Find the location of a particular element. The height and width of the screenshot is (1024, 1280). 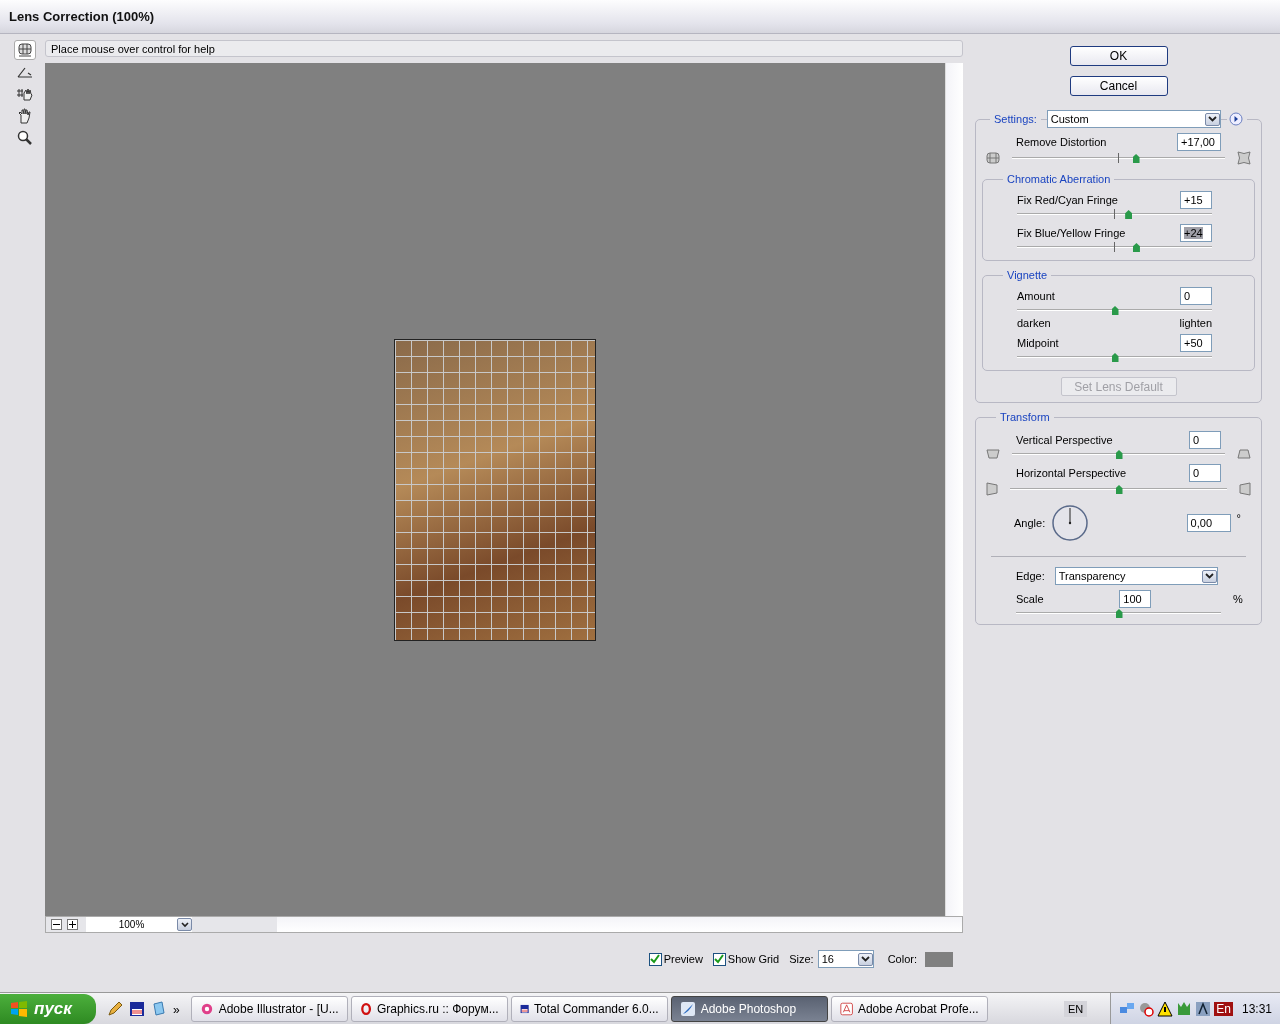

angle-icon is located at coordinates (25, 72).